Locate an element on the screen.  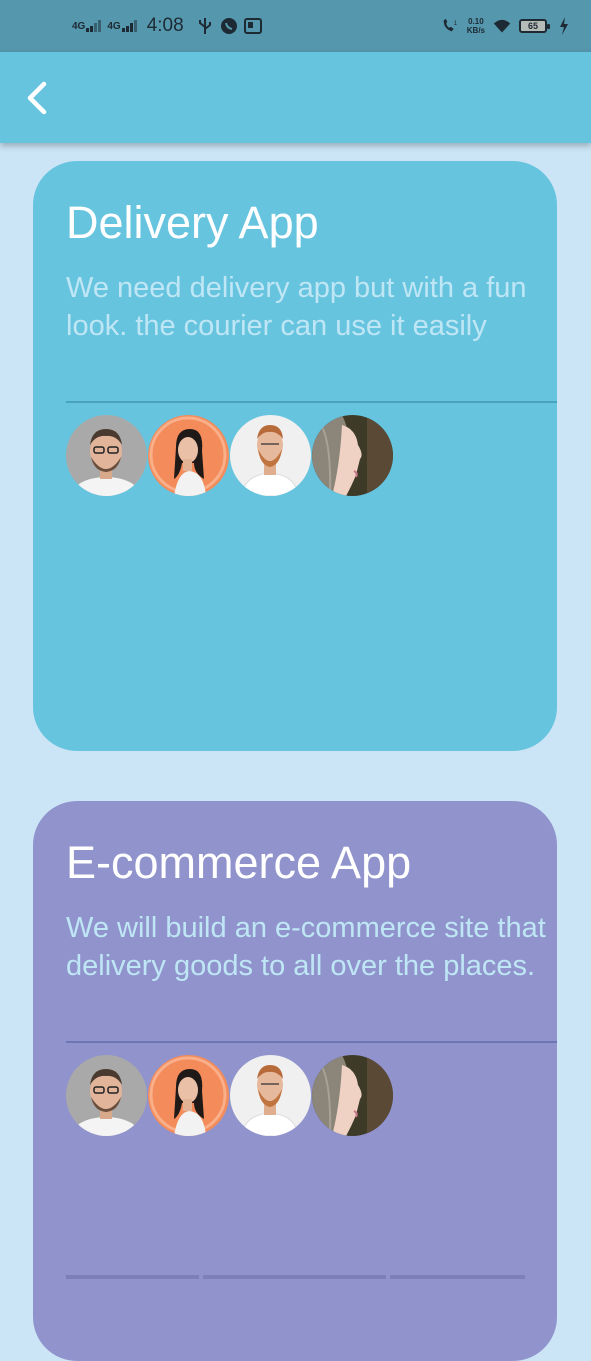
signal-1: 4G is located at coordinates (87, 26).